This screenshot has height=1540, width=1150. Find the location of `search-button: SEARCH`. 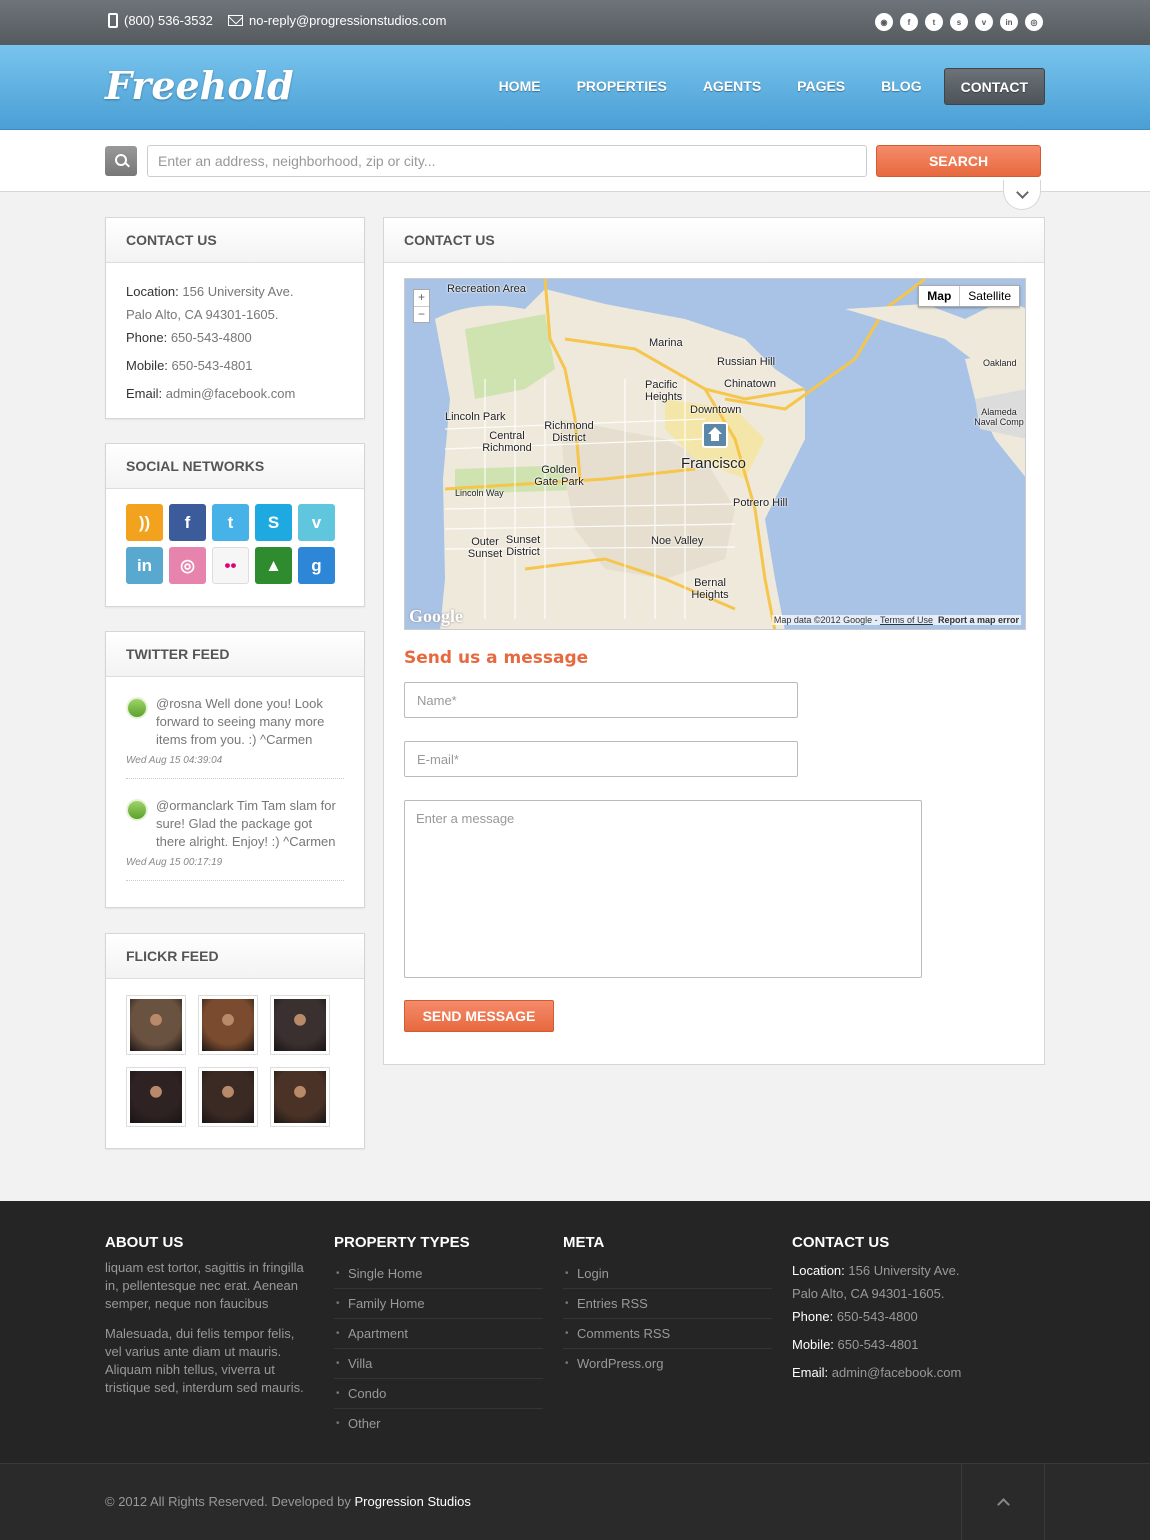

search-button: SEARCH is located at coordinates (958, 161).